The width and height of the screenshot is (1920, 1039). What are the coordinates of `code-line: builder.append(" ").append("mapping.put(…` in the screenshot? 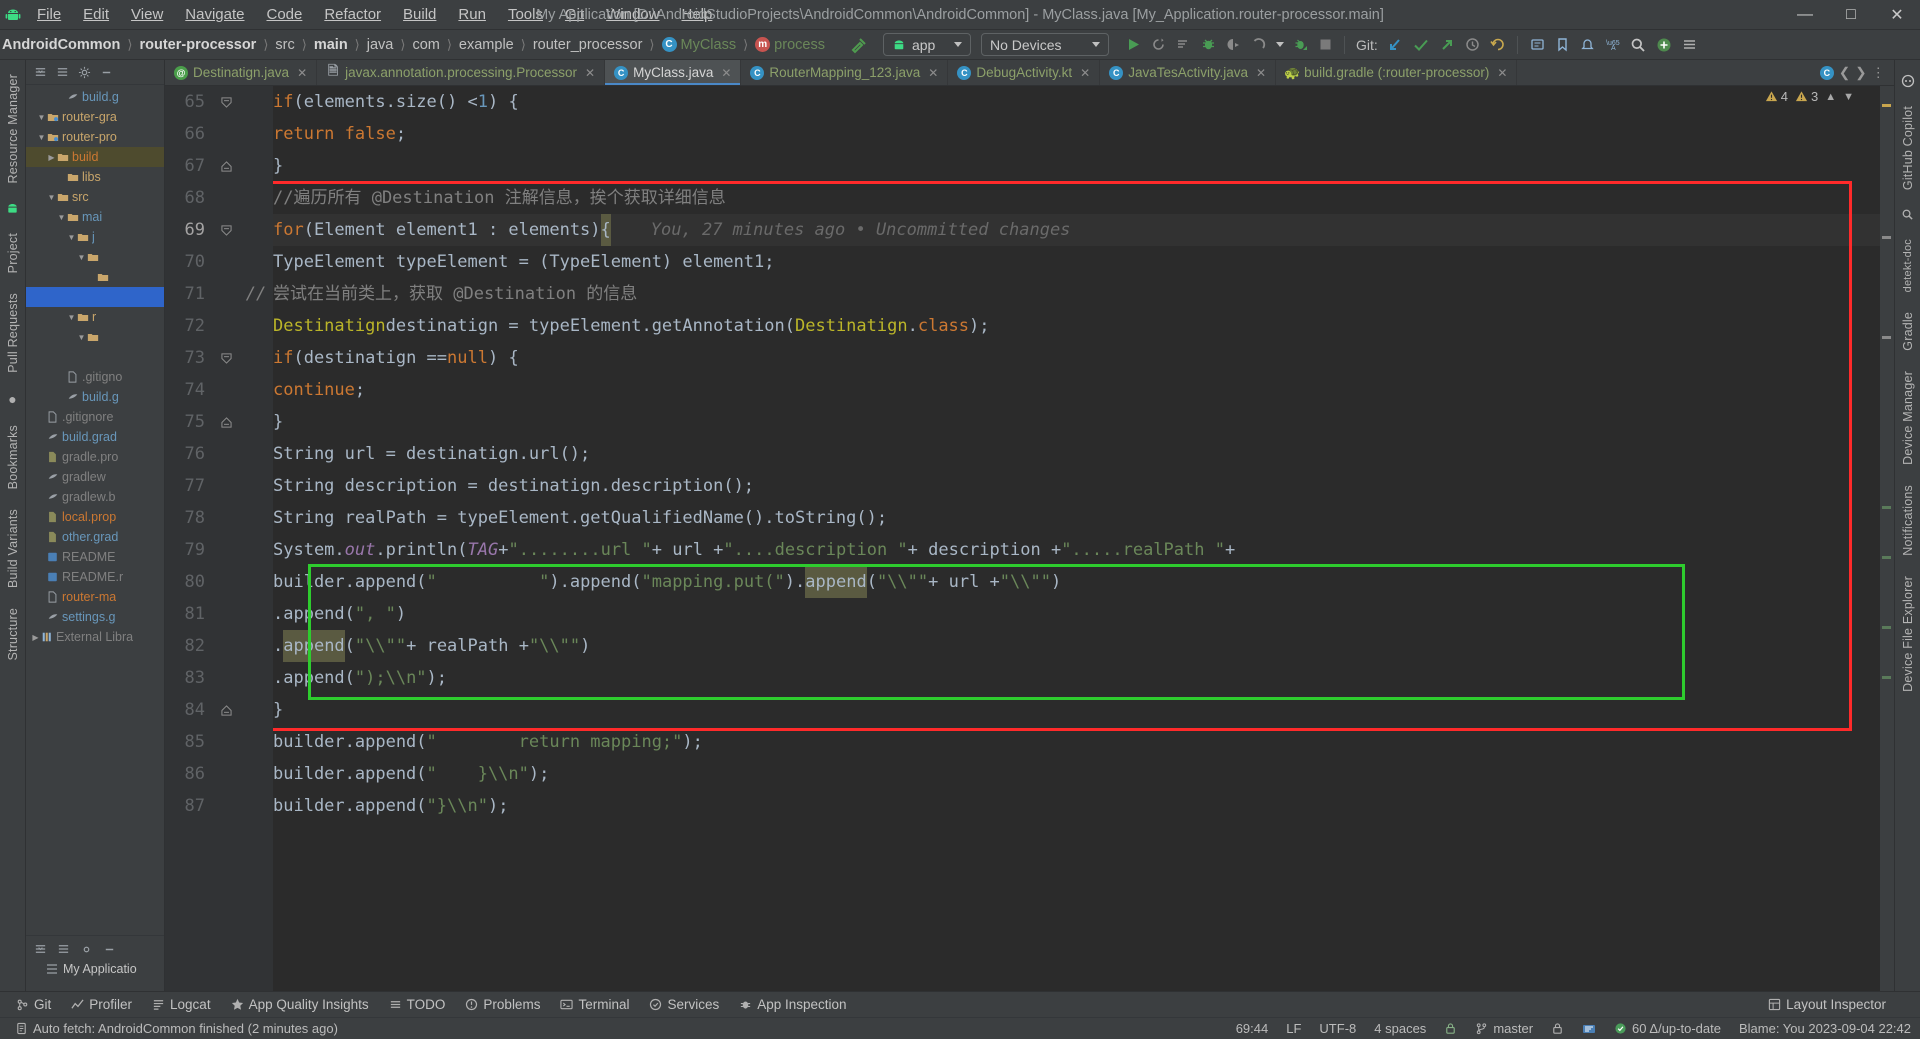 It's located at (1076, 582).